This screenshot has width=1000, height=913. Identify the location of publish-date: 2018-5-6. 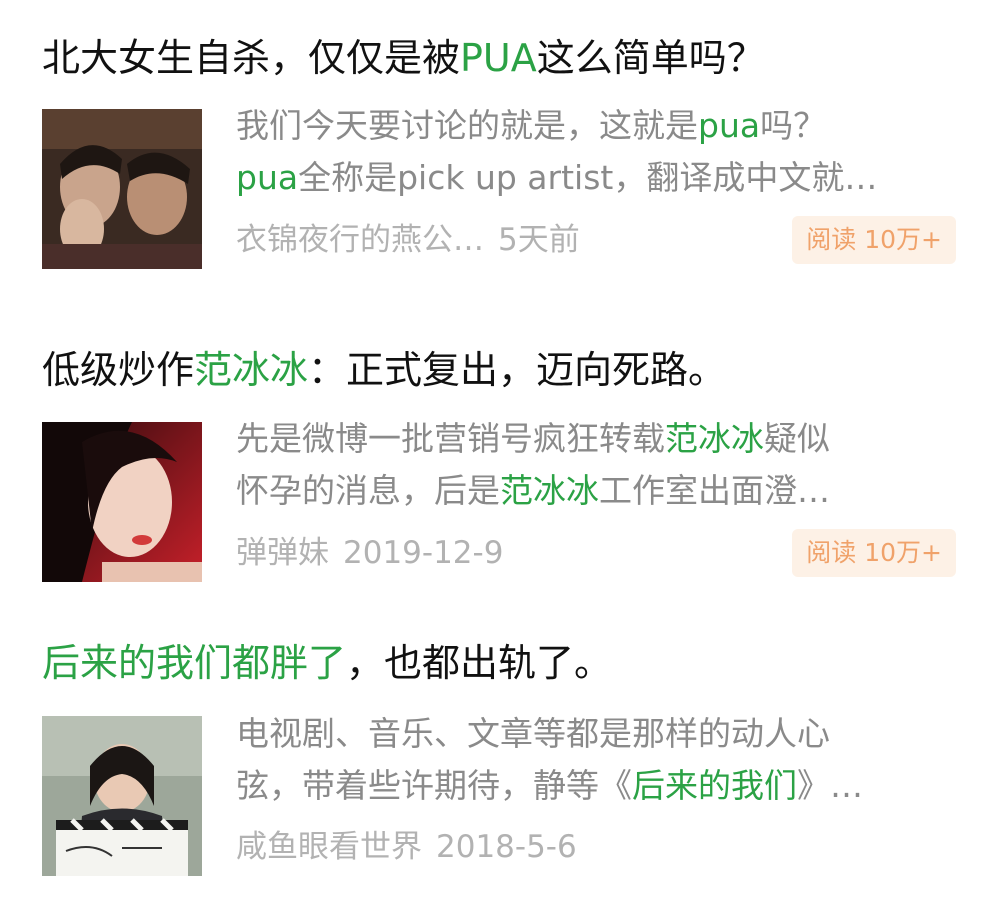
(506, 847).